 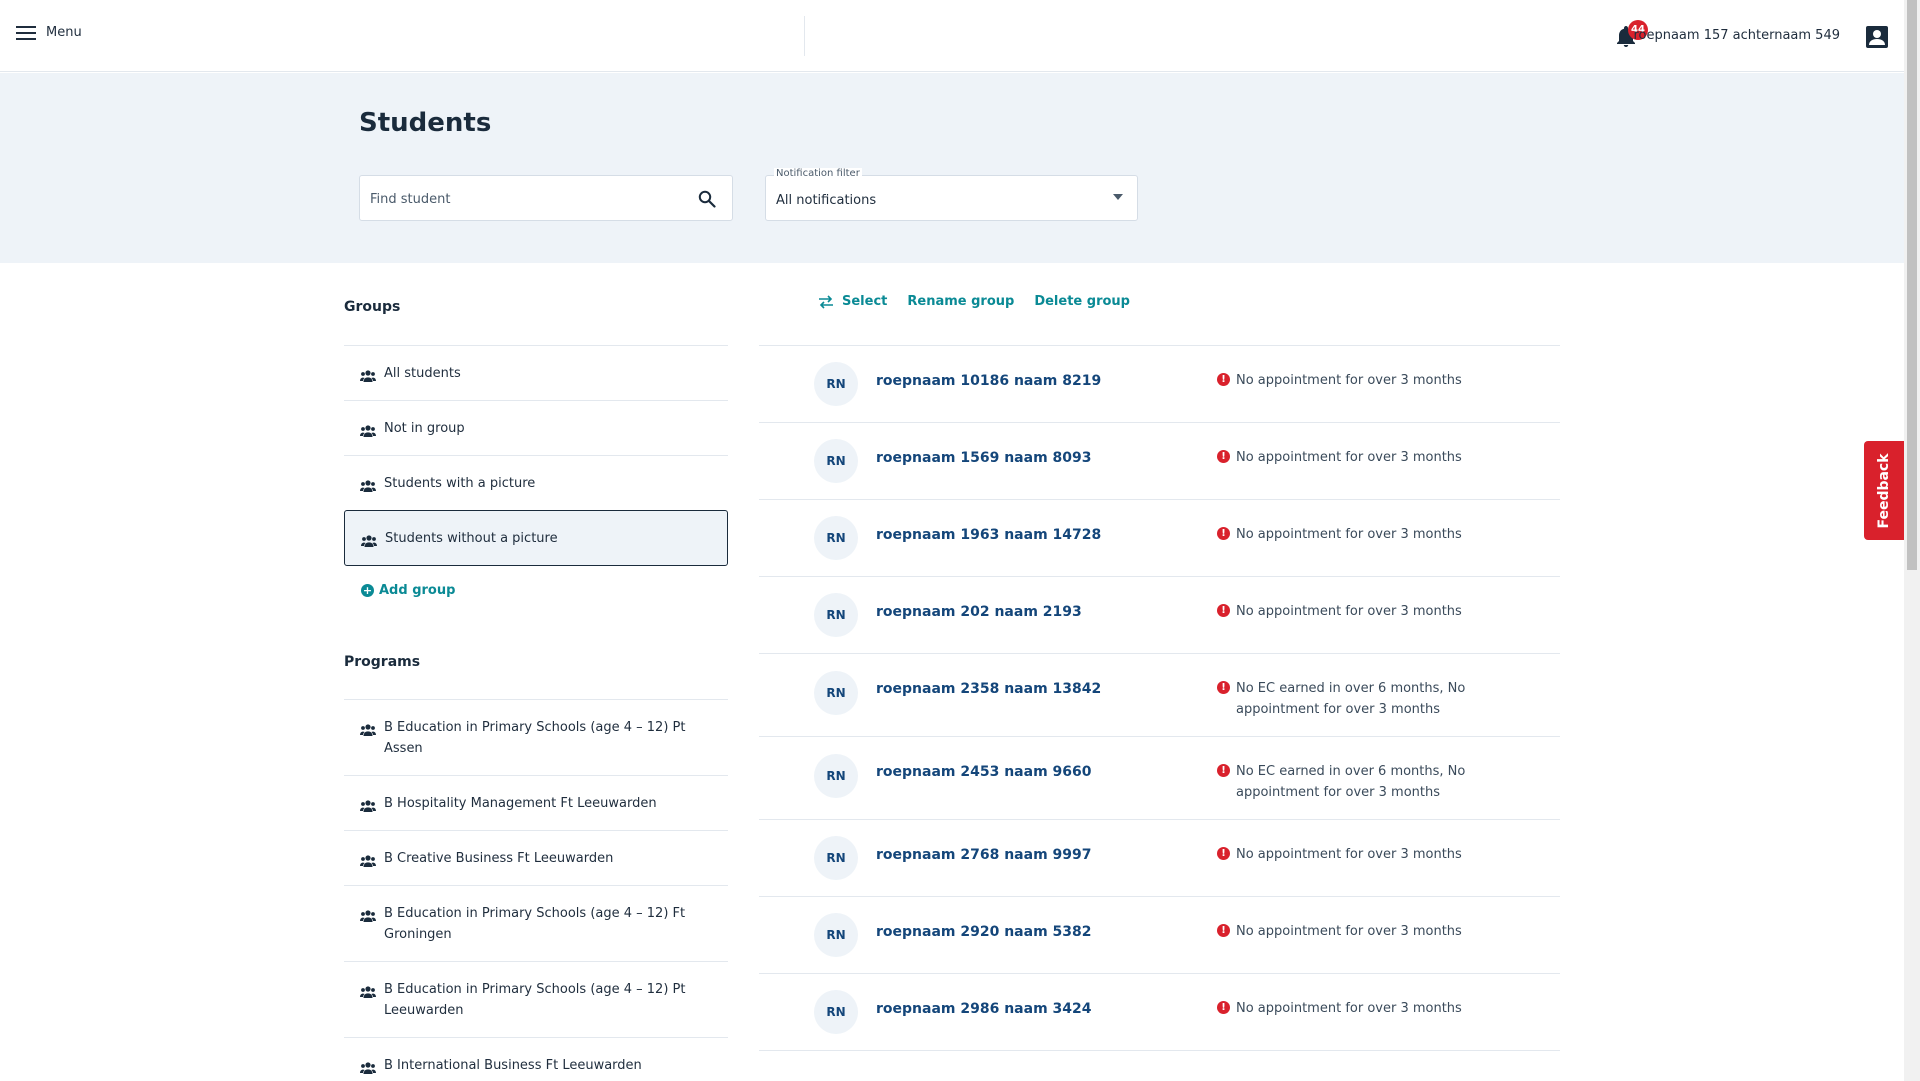 I want to click on top-divider, so click(x=804, y=36).